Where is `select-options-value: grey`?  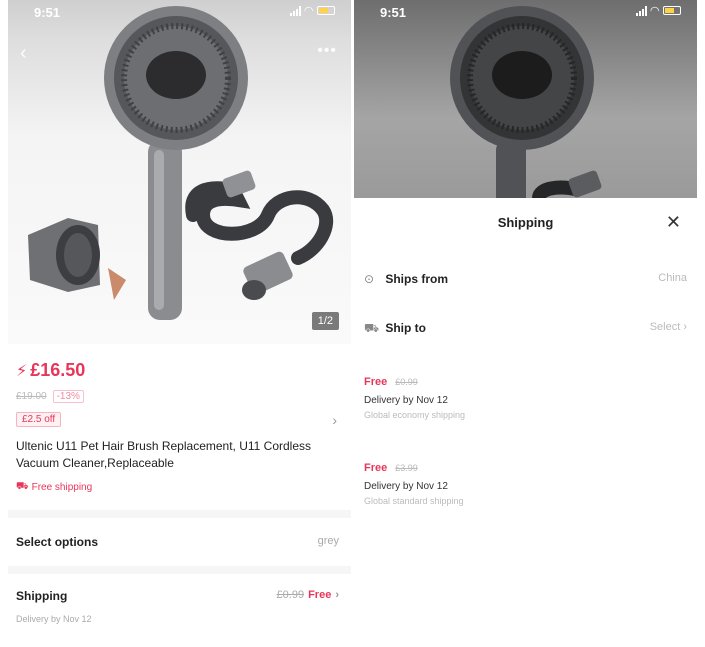 select-options-value: grey is located at coordinates (328, 541).